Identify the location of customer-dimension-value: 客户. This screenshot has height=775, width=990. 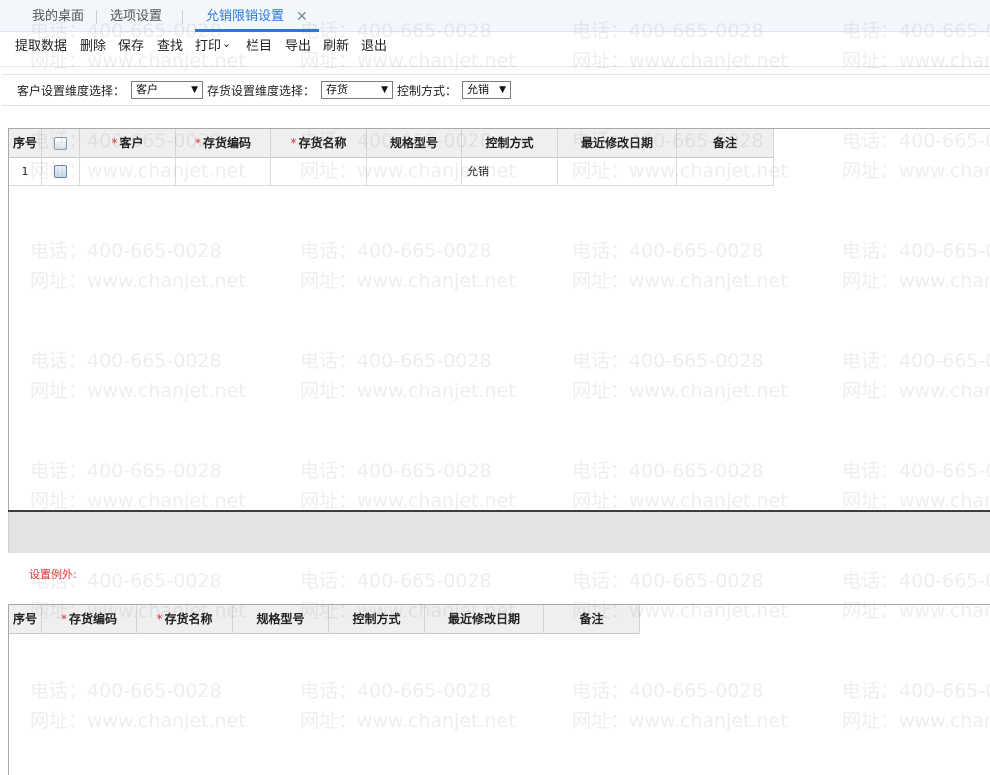
(147, 89).